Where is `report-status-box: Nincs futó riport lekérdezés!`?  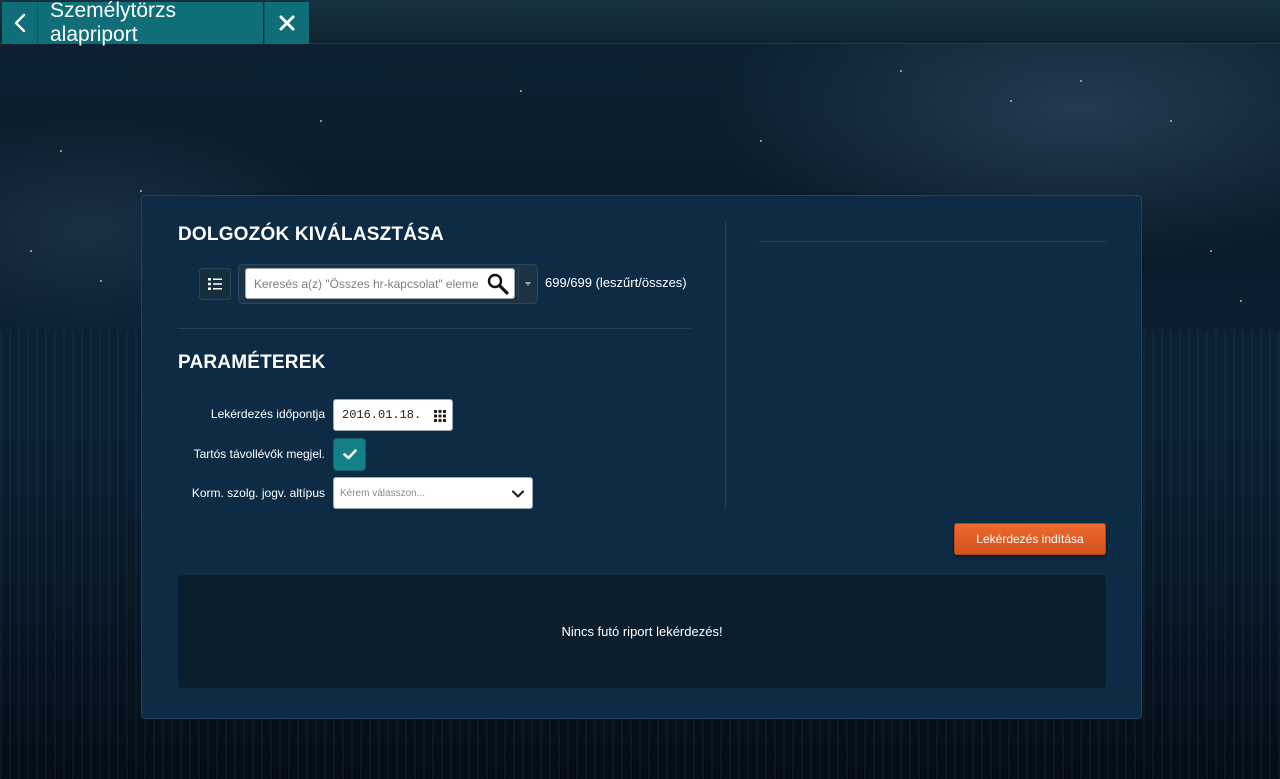
report-status-box: Nincs futó riport lekérdezés! is located at coordinates (642, 631).